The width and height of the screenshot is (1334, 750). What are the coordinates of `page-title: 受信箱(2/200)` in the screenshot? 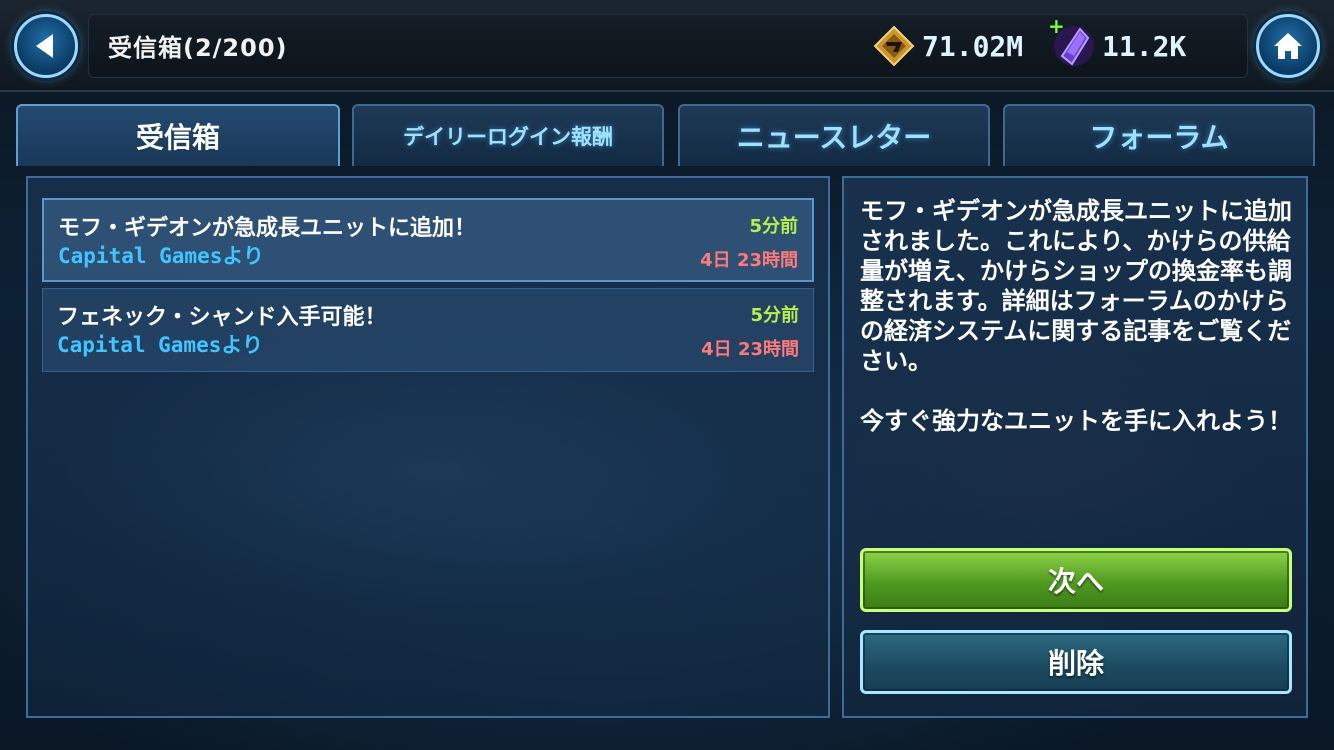 It's located at (198, 48).